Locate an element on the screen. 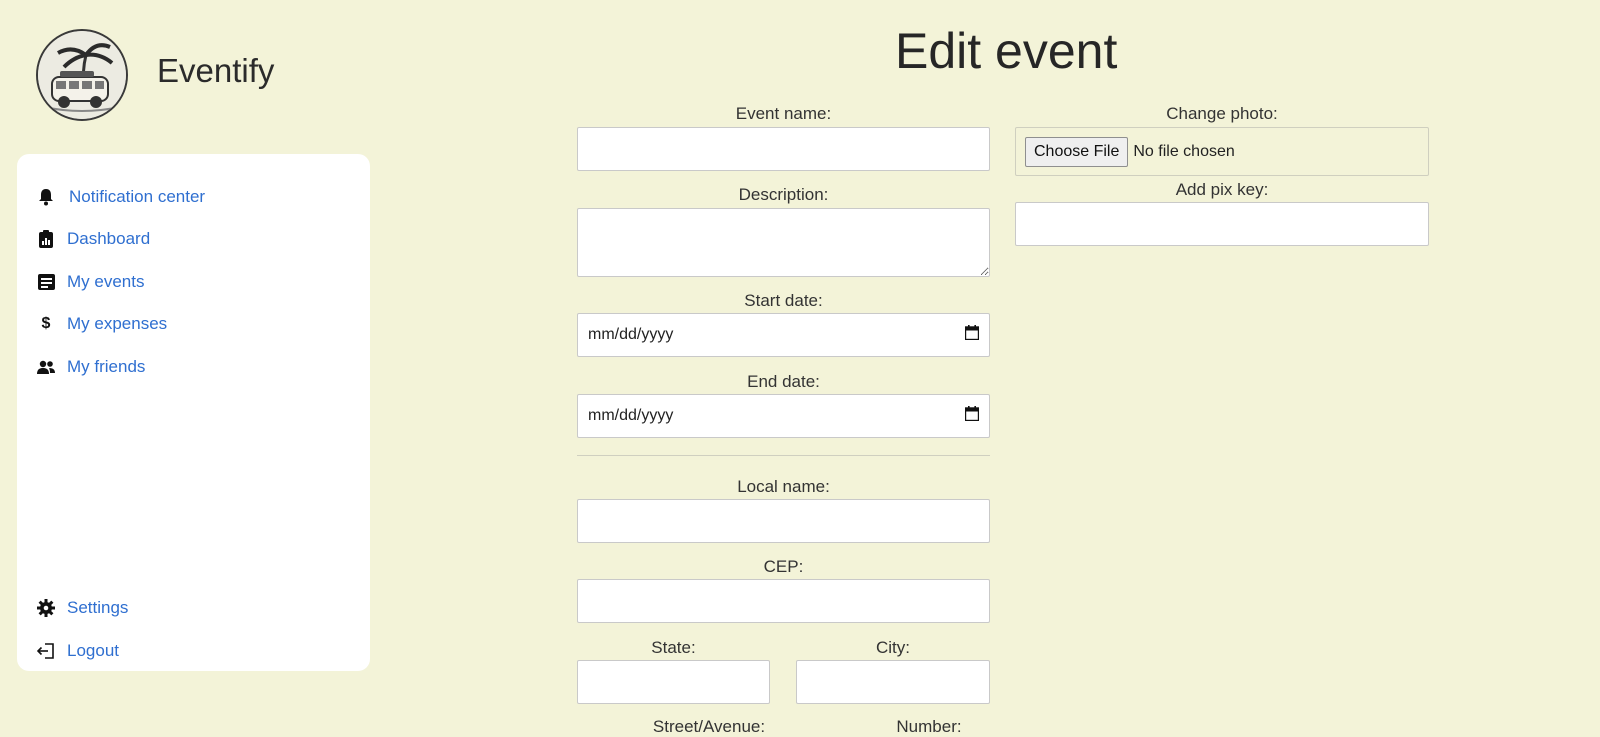  local-name-label: Local name: is located at coordinates (783, 486).